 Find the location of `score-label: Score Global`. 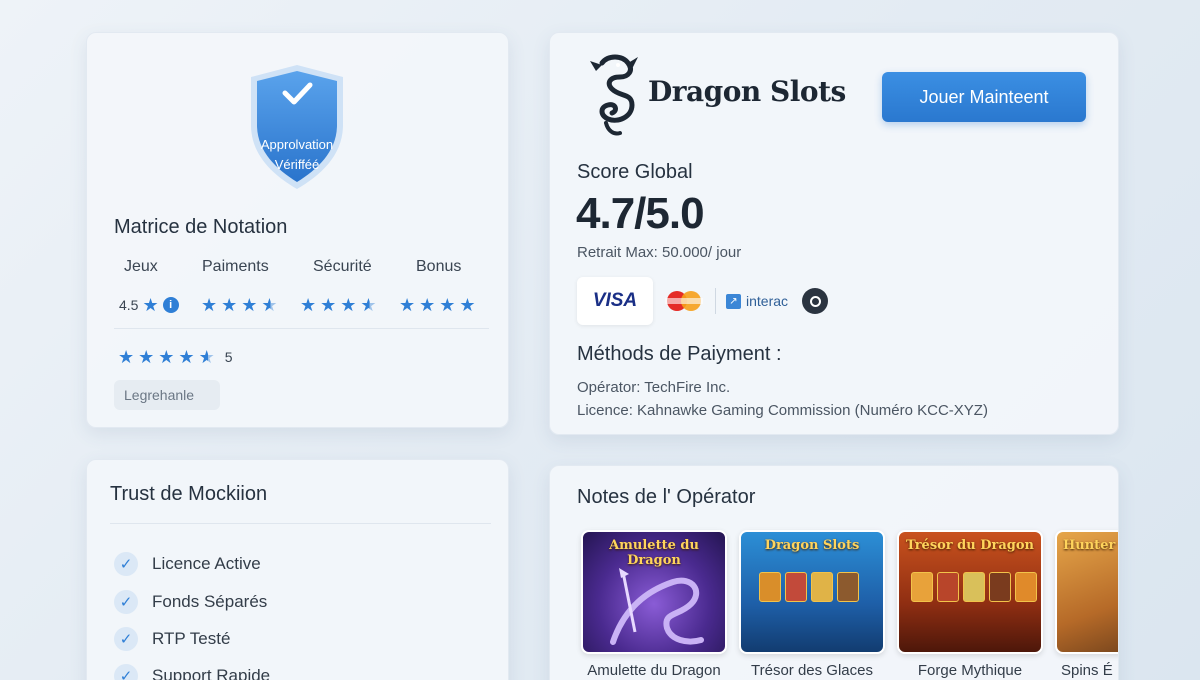

score-label: Score Global is located at coordinates (635, 172).